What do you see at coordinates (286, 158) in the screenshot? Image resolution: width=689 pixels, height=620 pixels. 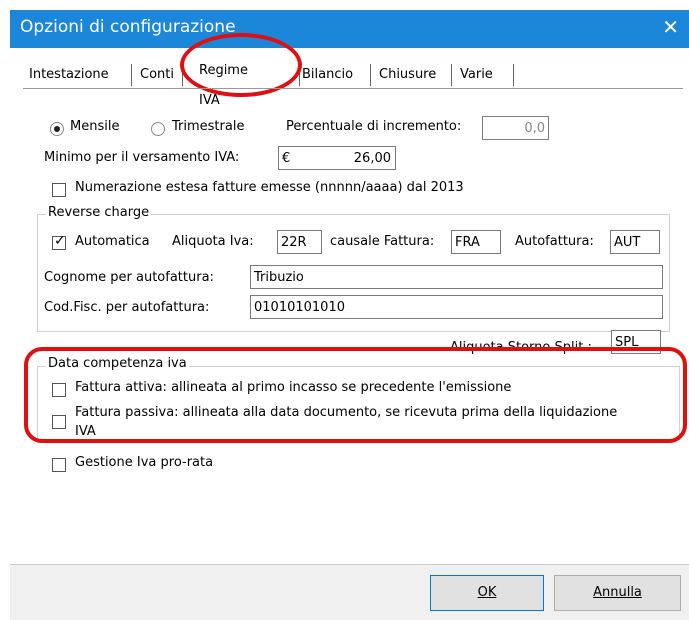 I see `currency-symbol: €` at bounding box center [286, 158].